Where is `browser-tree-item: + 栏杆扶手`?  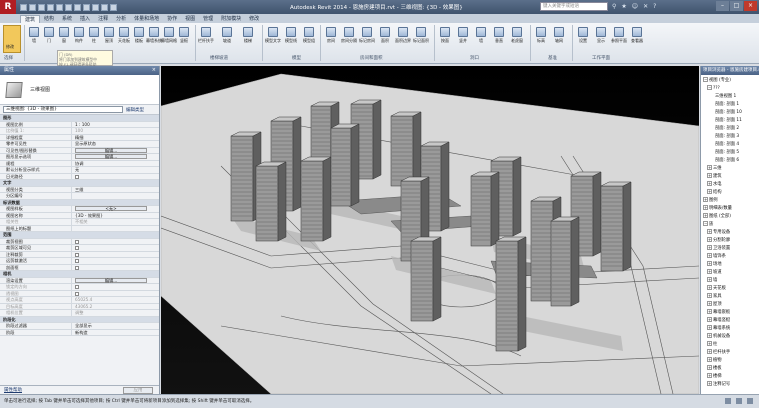 browser-tree-item: + 栏杆扶手 is located at coordinates (730, 353).